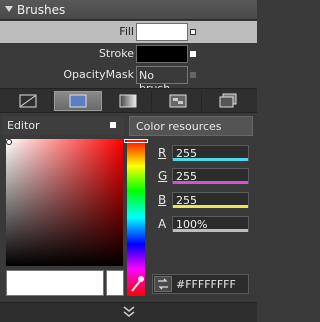  I want to click on gradient-brush-icon, so click(128, 101).